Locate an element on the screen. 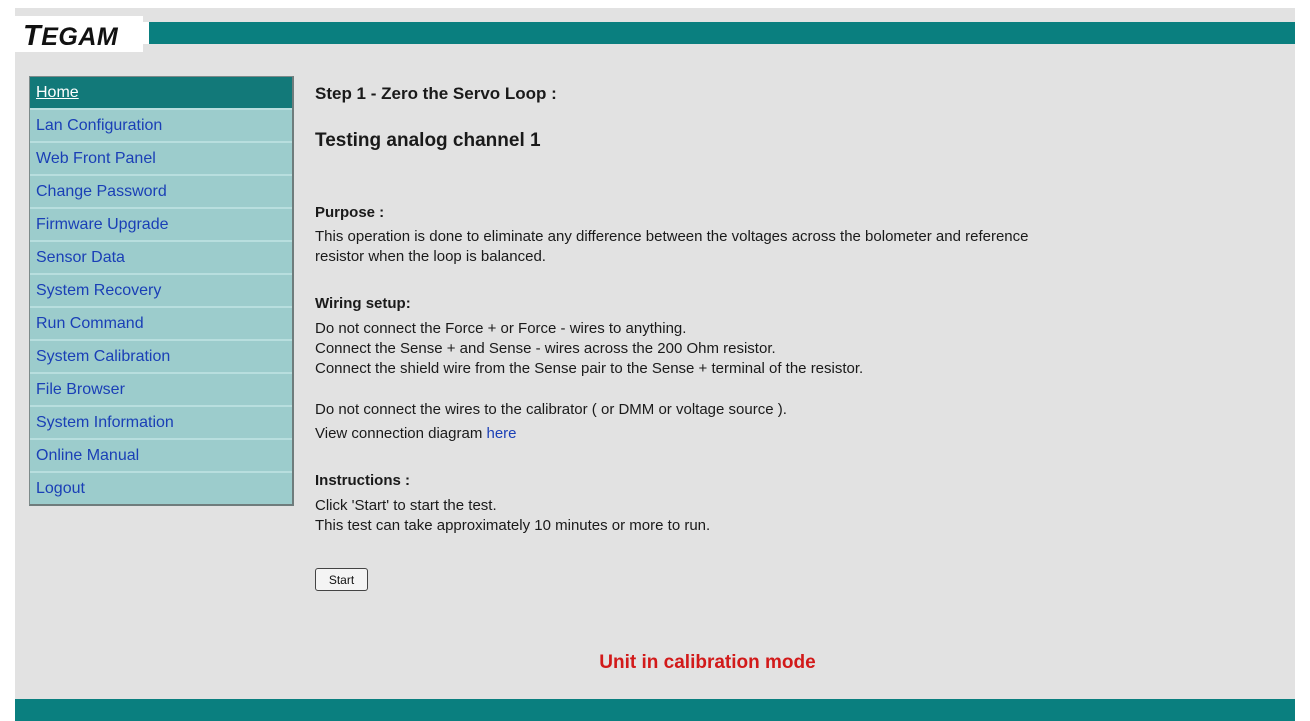 The image size is (1310, 721). instructions-heading: Instructions : is located at coordinates (363, 480).